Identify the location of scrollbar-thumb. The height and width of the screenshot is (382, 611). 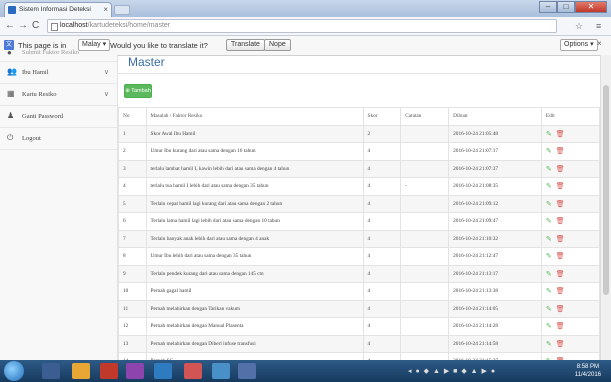
(606, 190).